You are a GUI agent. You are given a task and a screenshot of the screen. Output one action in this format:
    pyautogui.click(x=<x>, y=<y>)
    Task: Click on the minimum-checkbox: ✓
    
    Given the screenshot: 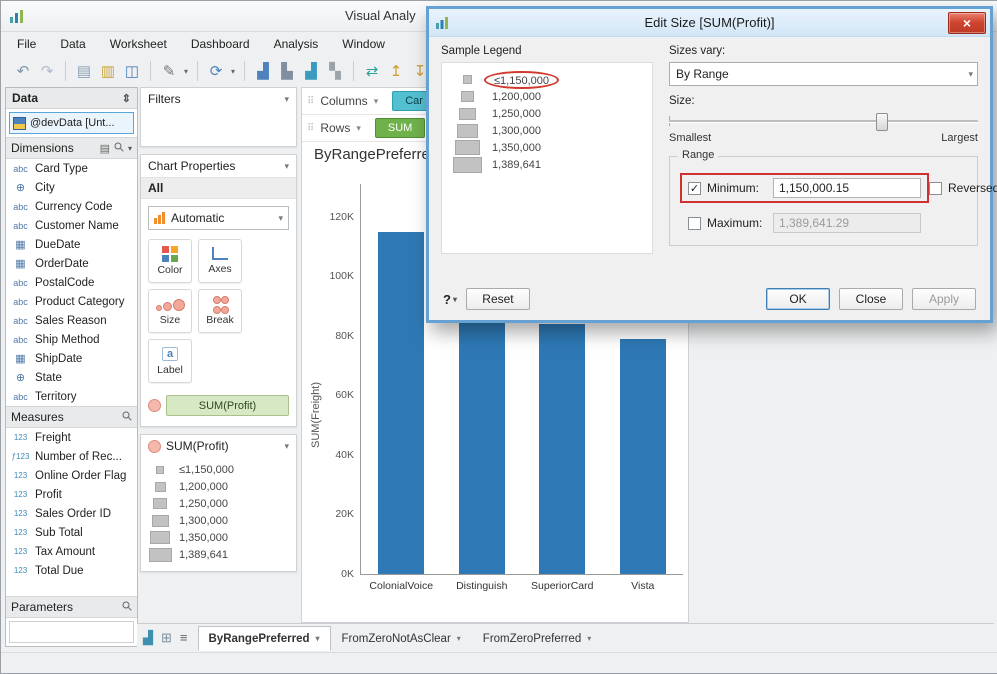 What is the action you would take?
    pyautogui.click(x=694, y=188)
    